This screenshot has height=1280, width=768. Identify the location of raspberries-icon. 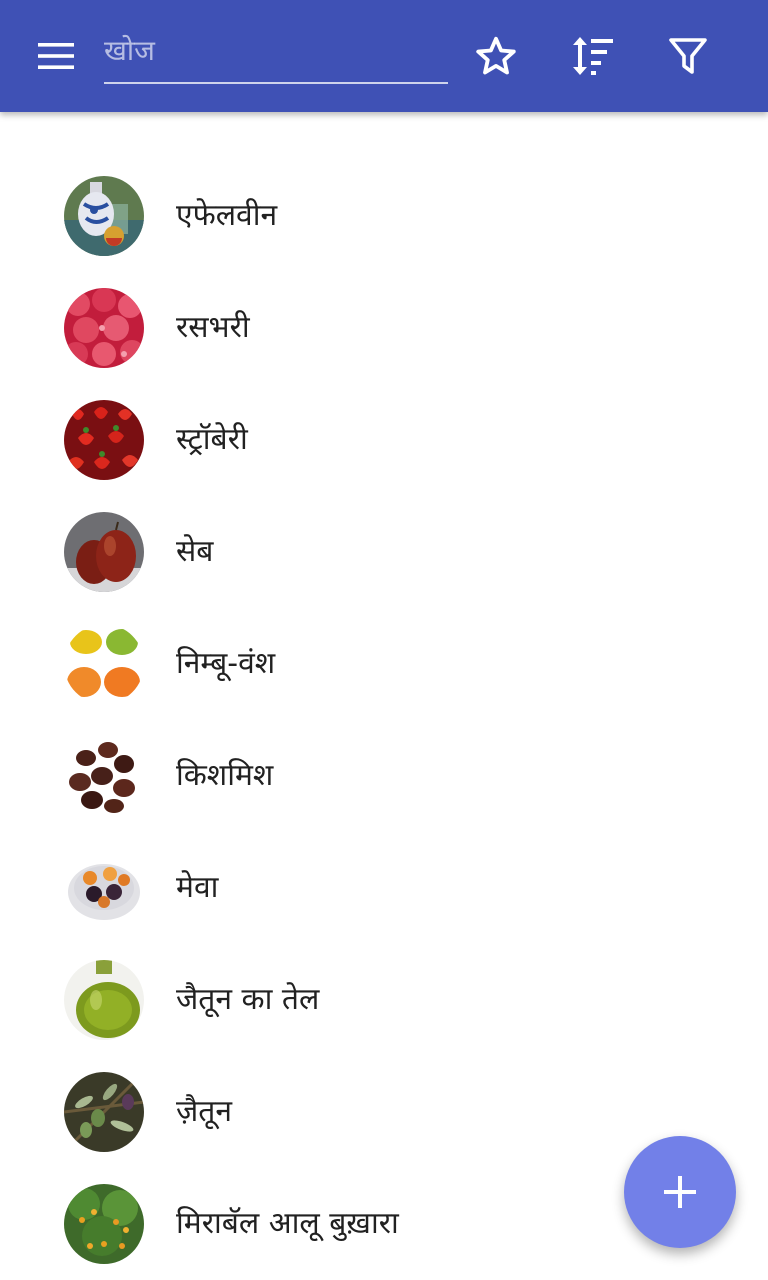
(104, 328).